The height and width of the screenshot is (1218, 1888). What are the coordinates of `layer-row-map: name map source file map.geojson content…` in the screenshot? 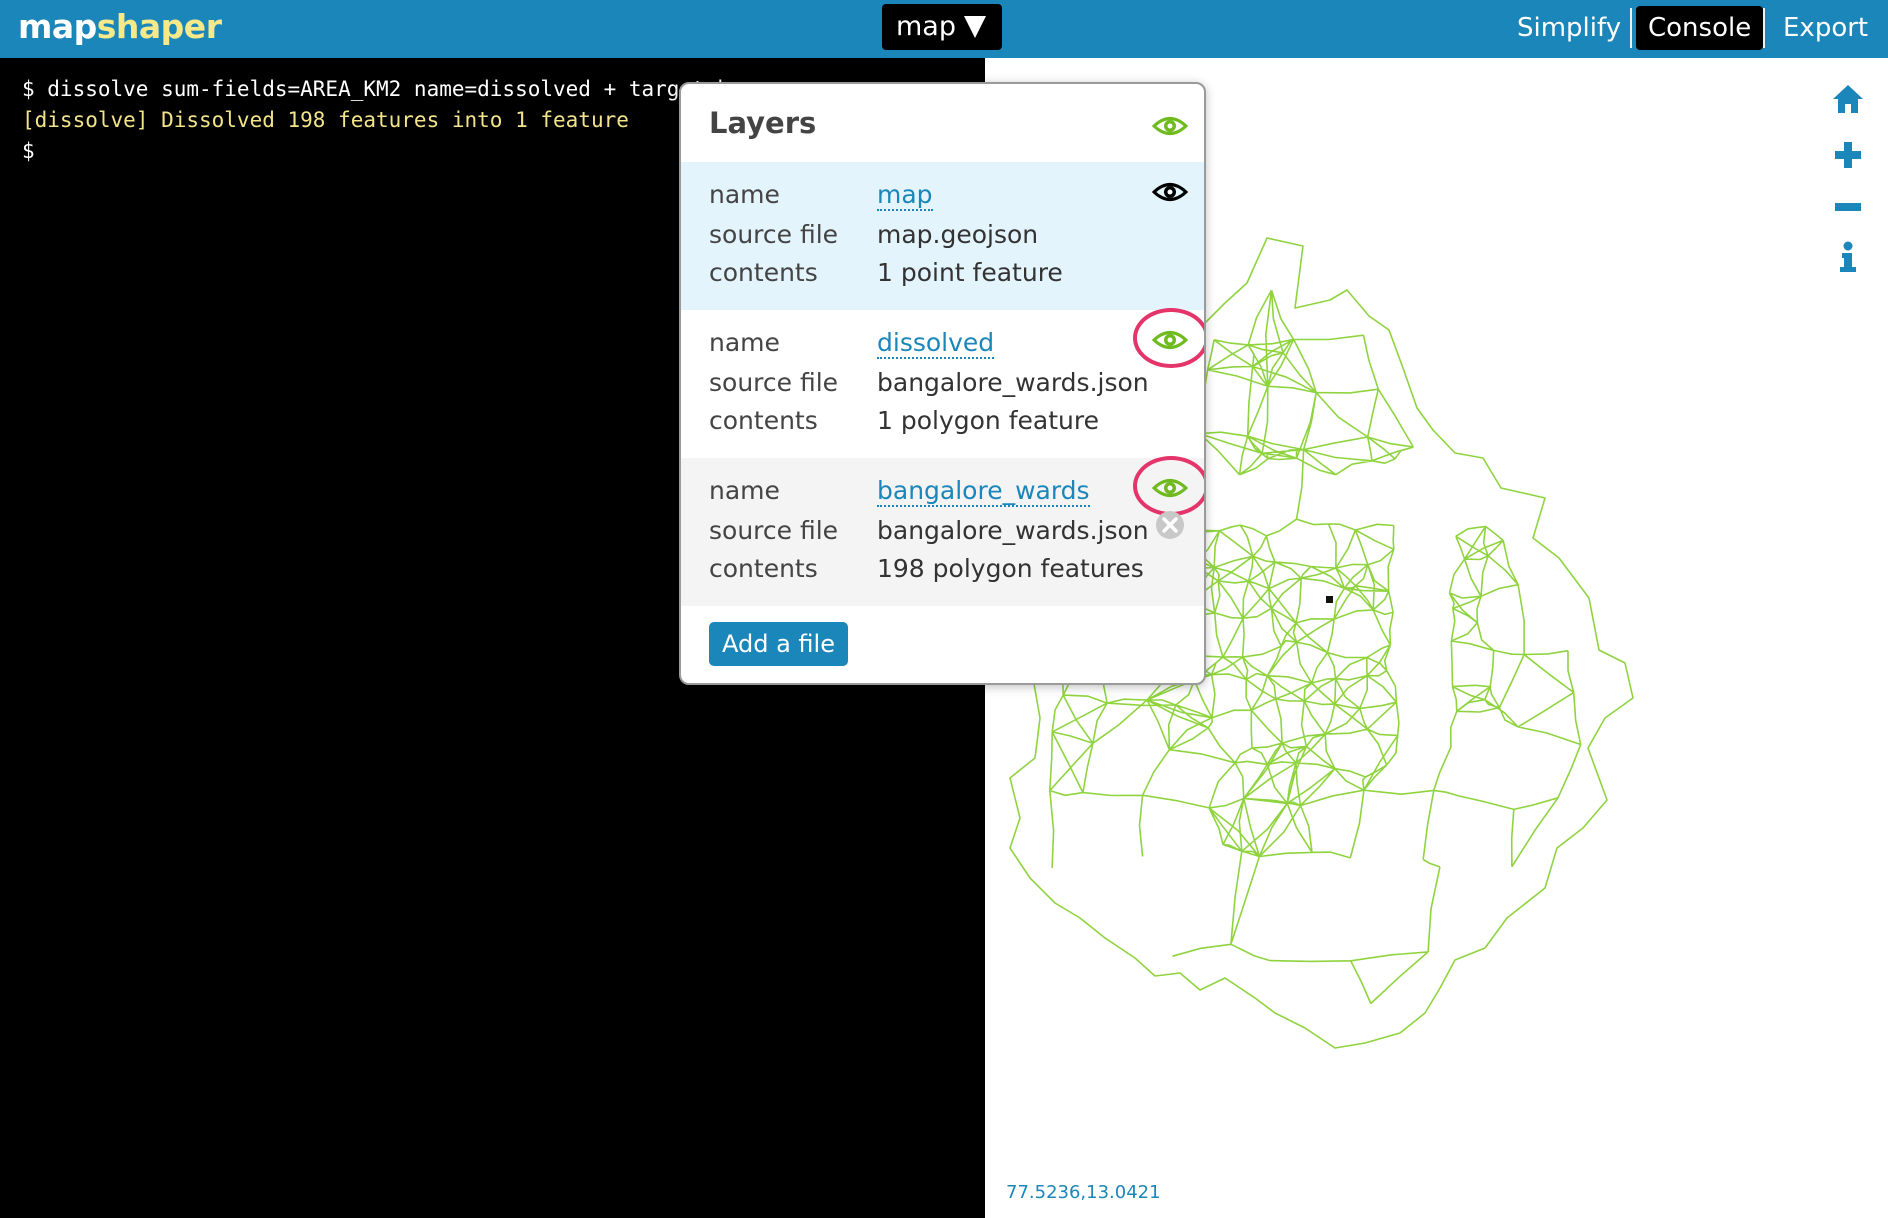 It's located at (942, 236).